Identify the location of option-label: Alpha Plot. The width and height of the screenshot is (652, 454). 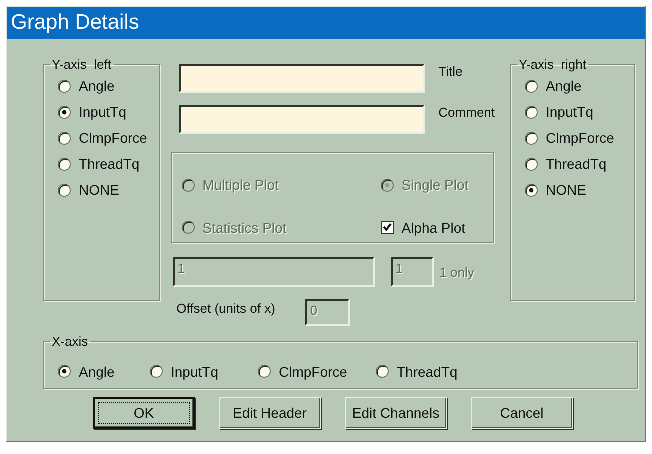
(434, 228).